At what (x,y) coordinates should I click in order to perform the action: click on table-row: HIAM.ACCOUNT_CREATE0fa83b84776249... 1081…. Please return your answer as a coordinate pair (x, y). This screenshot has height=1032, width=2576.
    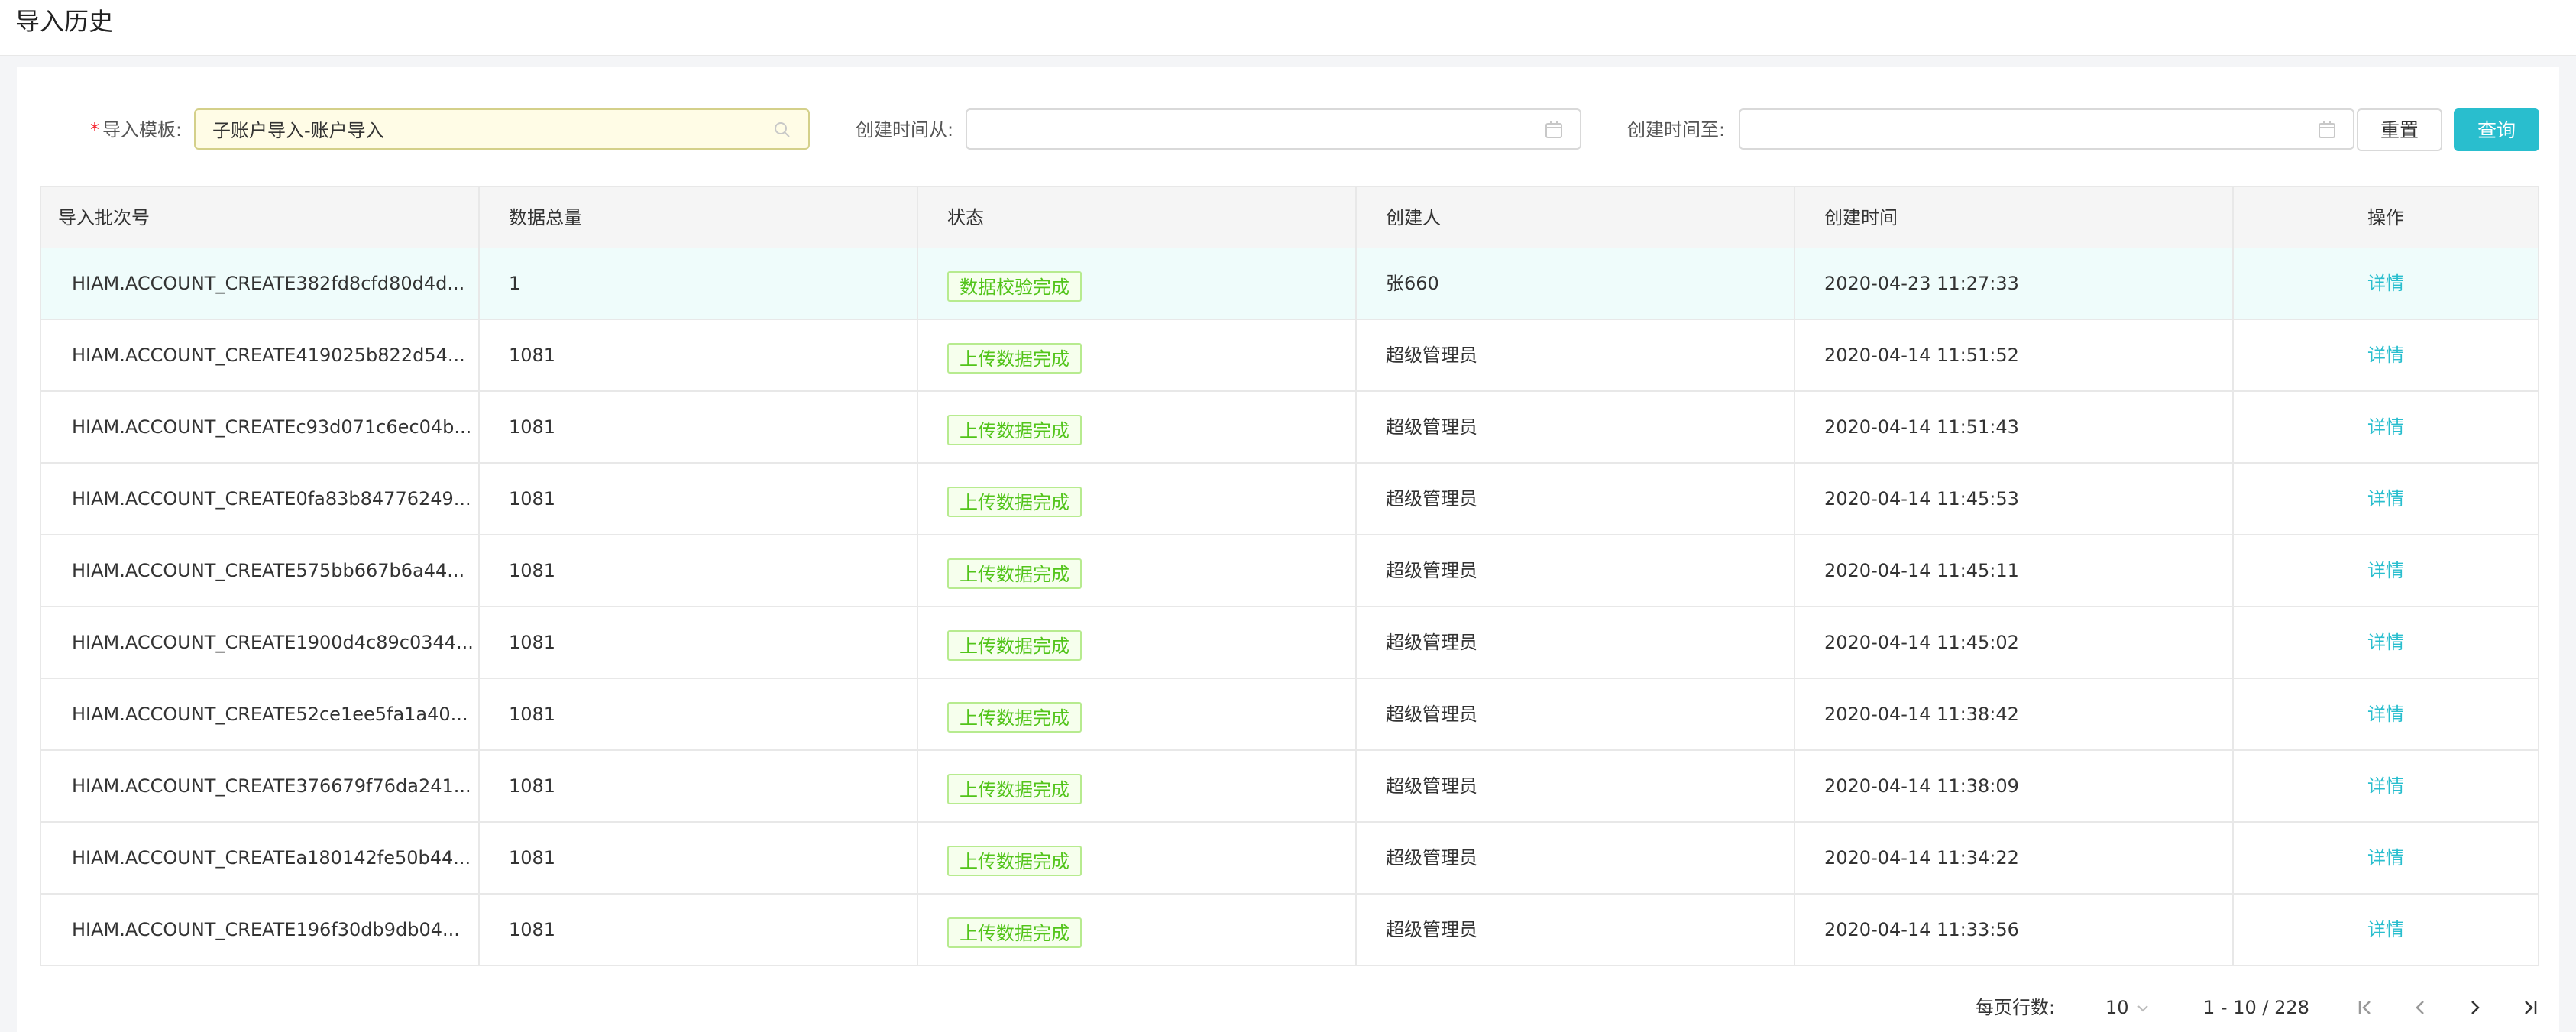
    Looking at the image, I should click on (1289, 499).